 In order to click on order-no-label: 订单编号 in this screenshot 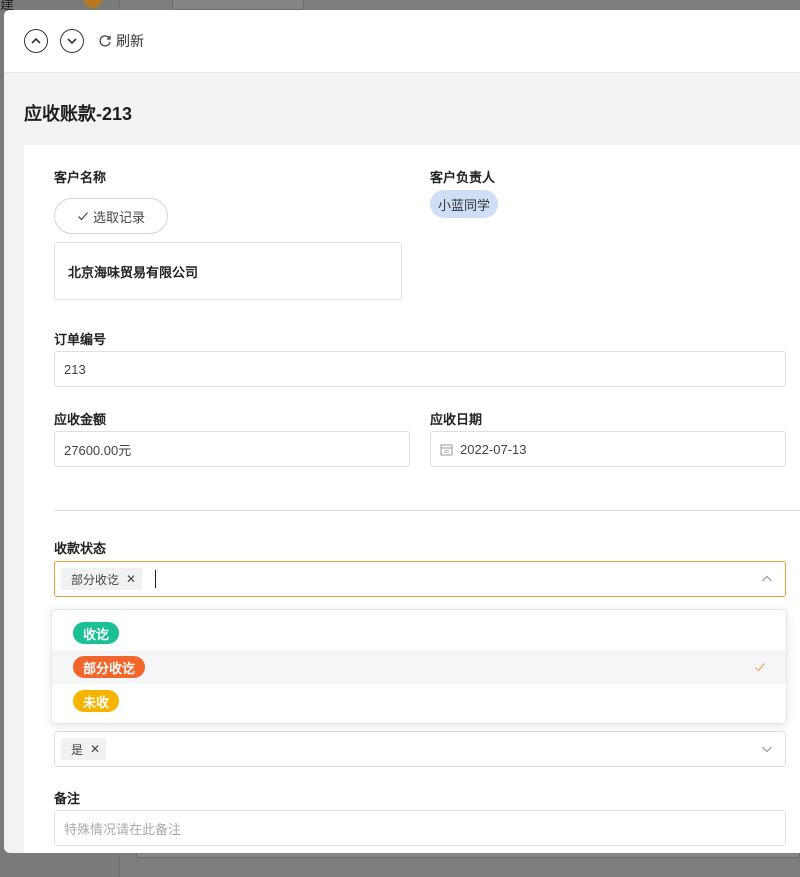, I will do `click(80, 339)`.